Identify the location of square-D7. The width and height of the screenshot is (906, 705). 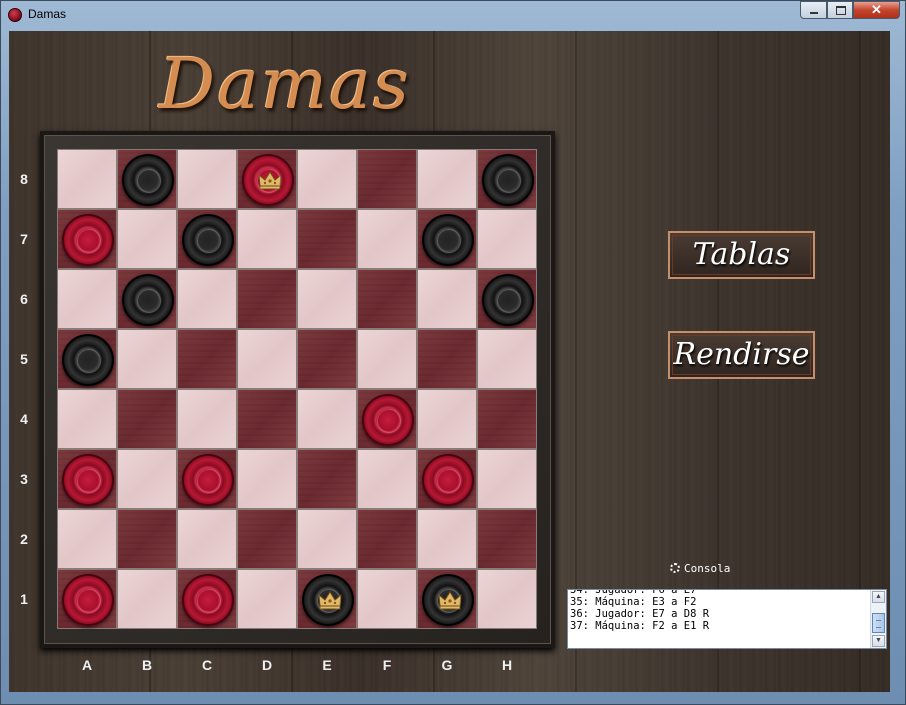
(267, 239).